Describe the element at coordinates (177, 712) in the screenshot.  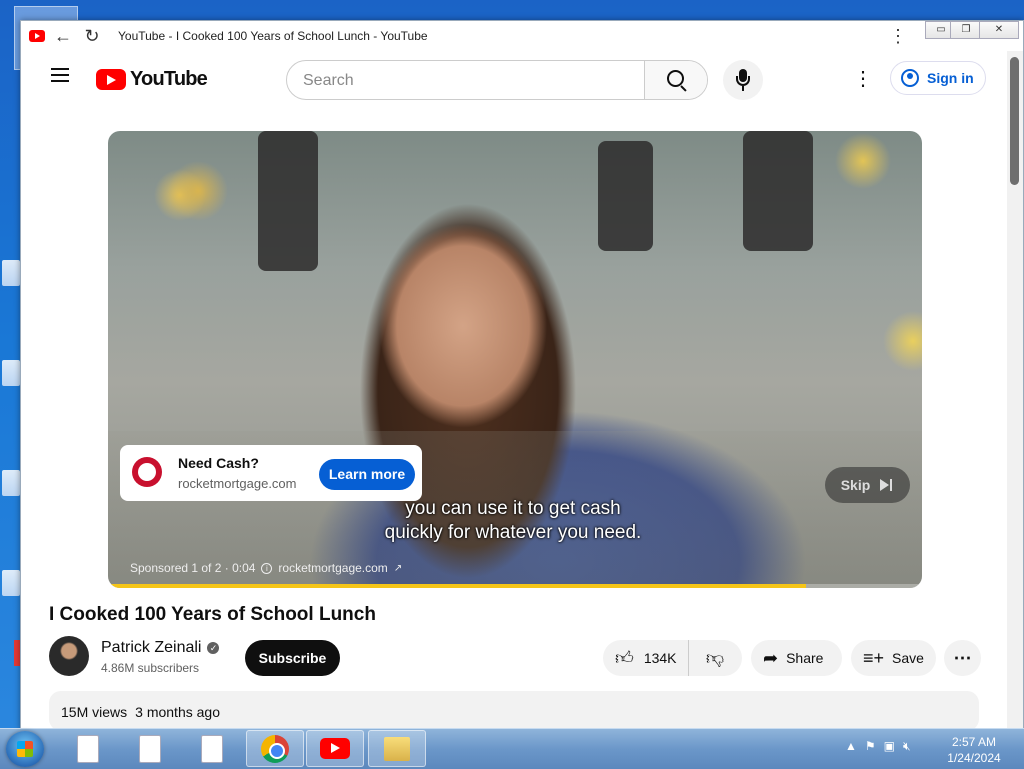
I see `upload-age: 3 months ago` at that location.